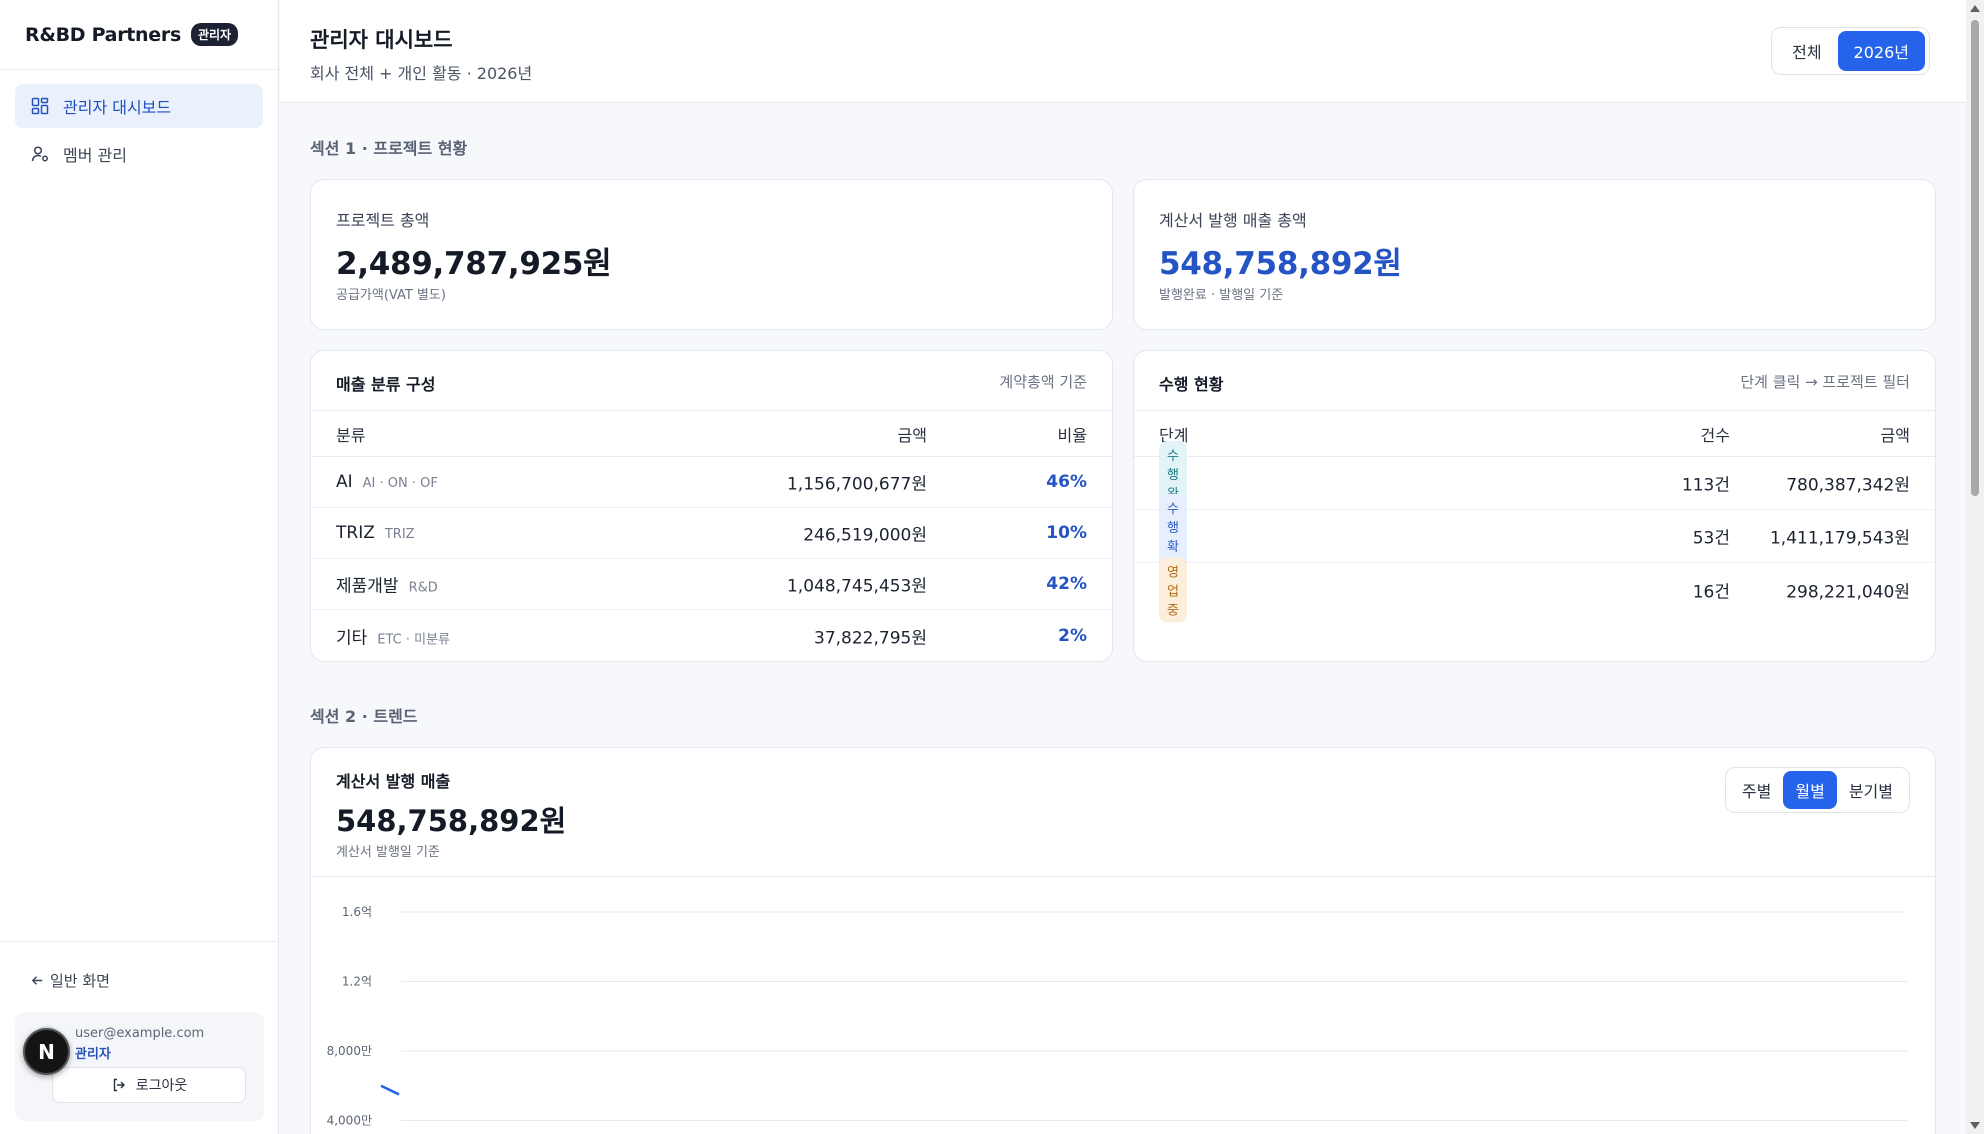  What do you see at coordinates (214, 34) in the screenshot?
I see `admin-badge: 관리자` at bounding box center [214, 34].